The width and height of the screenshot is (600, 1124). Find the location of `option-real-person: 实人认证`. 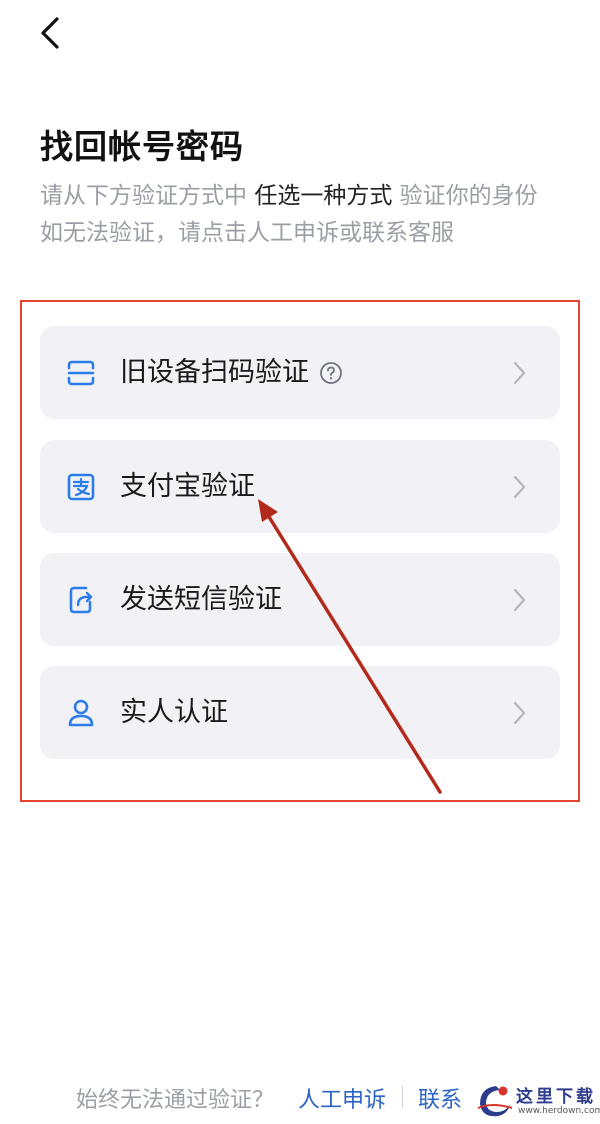

option-real-person: 实人认证 is located at coordinates (300, 712).